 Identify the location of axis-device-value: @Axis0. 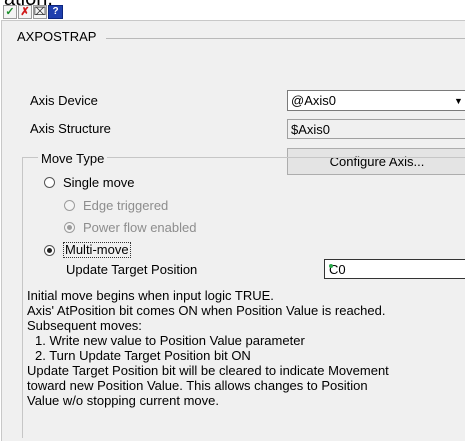
(313, 100).